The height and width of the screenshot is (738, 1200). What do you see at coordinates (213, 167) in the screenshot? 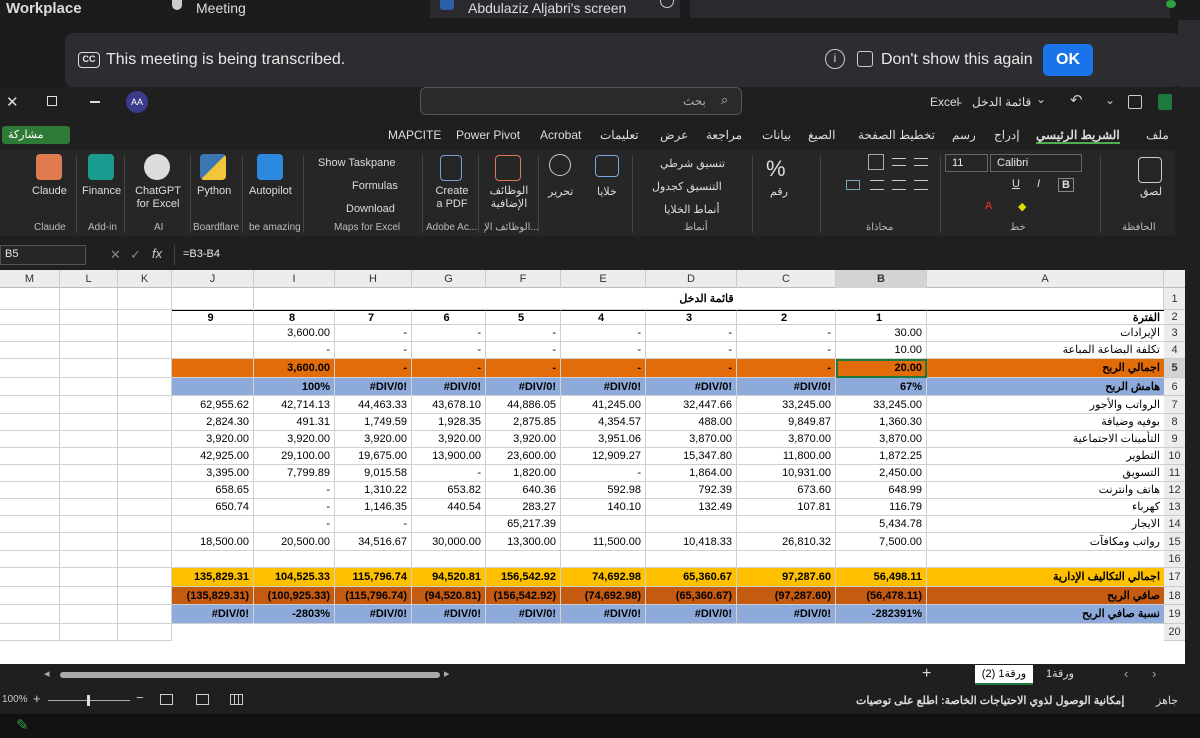
I see `python-icon` at bounding box center [213, 167].